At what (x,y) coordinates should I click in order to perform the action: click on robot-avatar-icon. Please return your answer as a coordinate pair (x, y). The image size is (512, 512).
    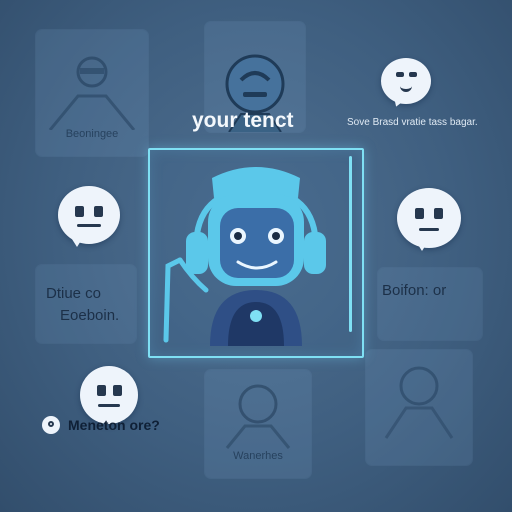
    Looking at the image, I should click on (244, 256).